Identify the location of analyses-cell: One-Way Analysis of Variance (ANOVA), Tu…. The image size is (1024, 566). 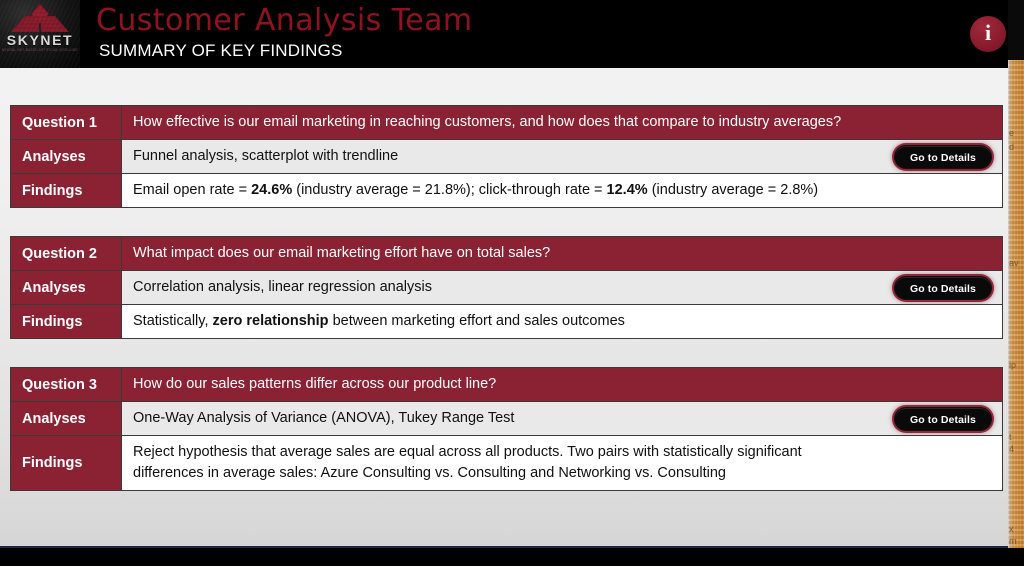
(562, 418).